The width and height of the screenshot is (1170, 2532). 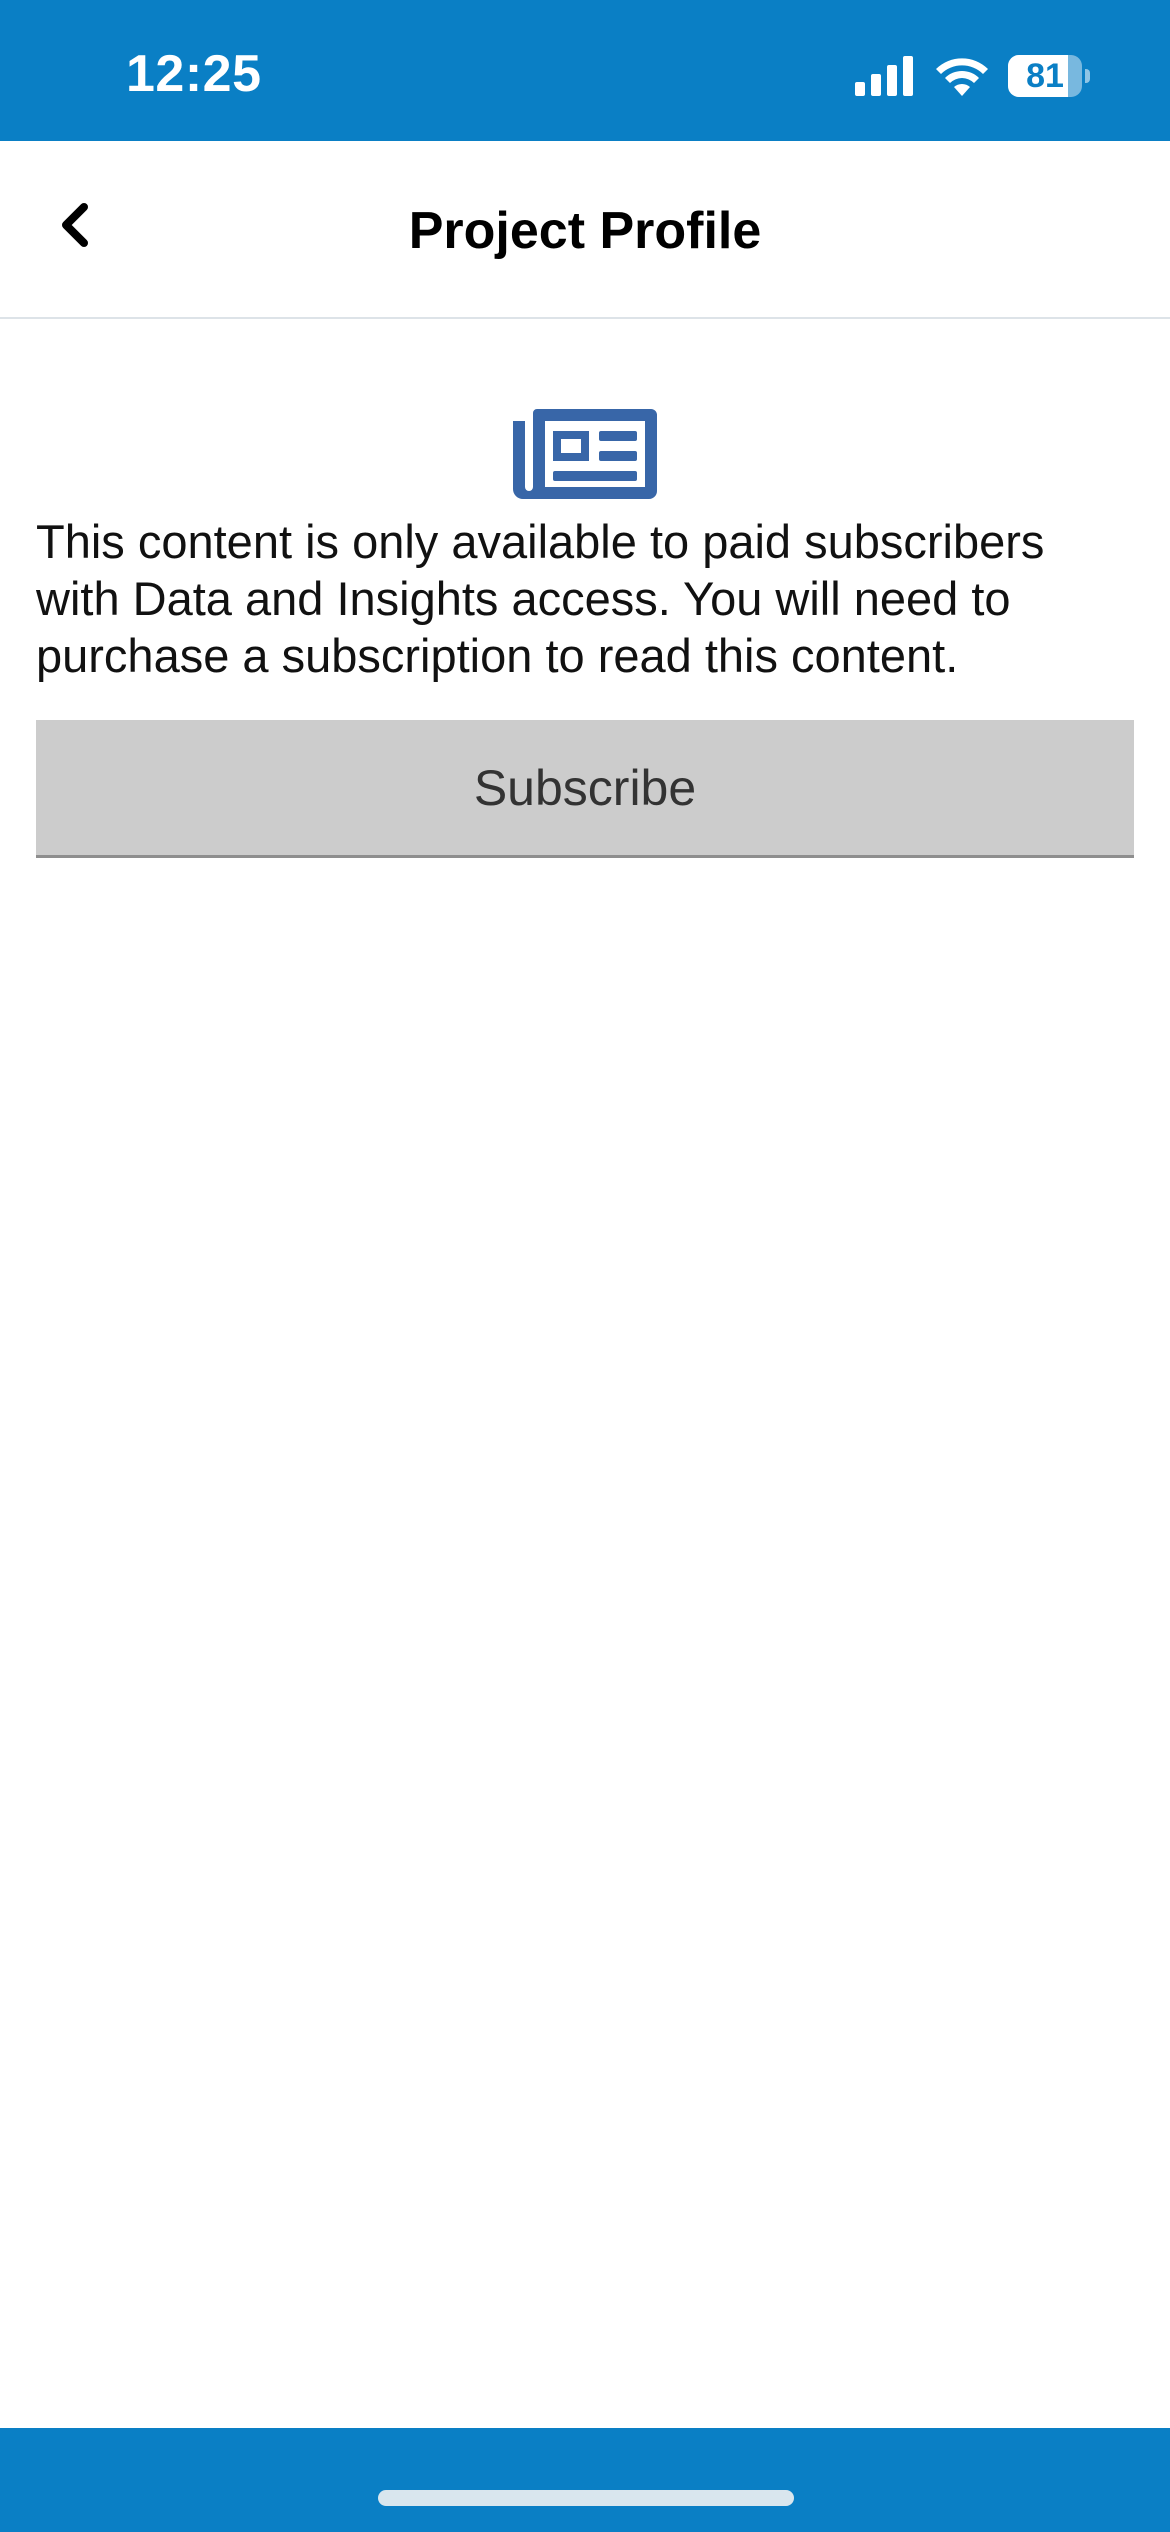 What do you see at coordinates (884, 76) in the screenshot?
I see `signal-icon` at bounding box center [884, 76].